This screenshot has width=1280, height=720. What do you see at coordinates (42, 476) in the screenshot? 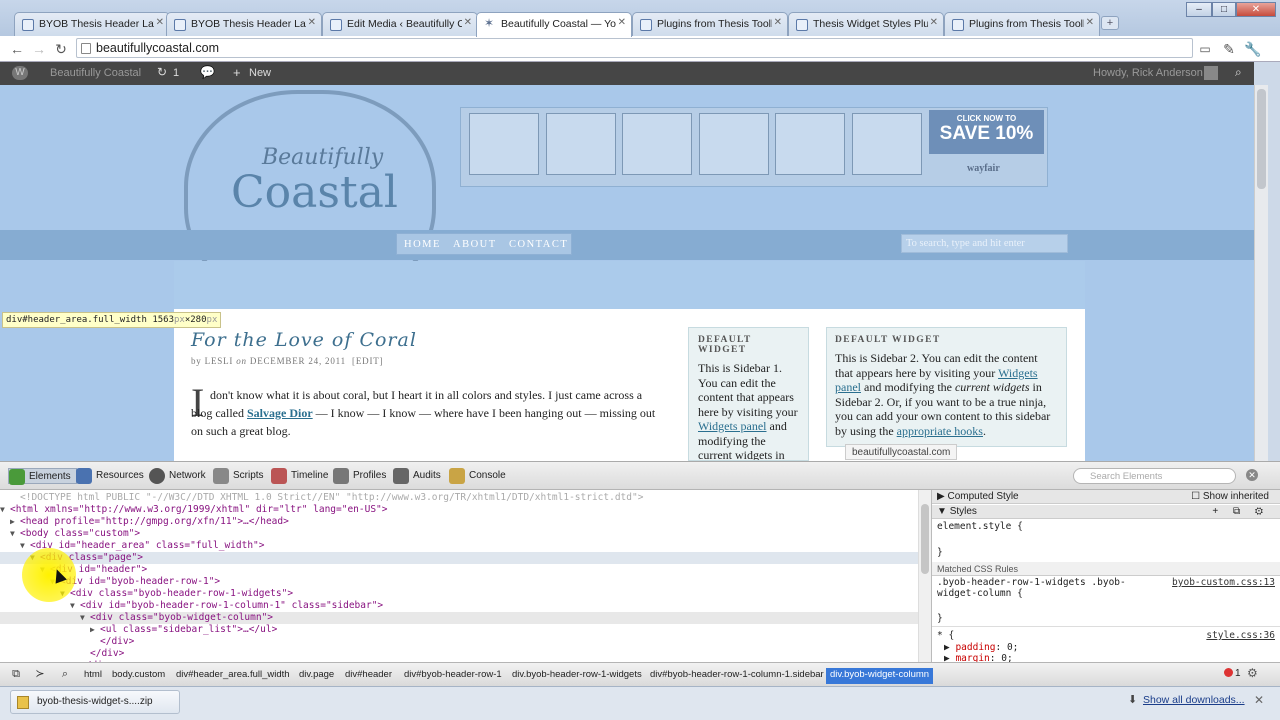
I see `tab-elements: Elements` at bounding box center [42, 476].